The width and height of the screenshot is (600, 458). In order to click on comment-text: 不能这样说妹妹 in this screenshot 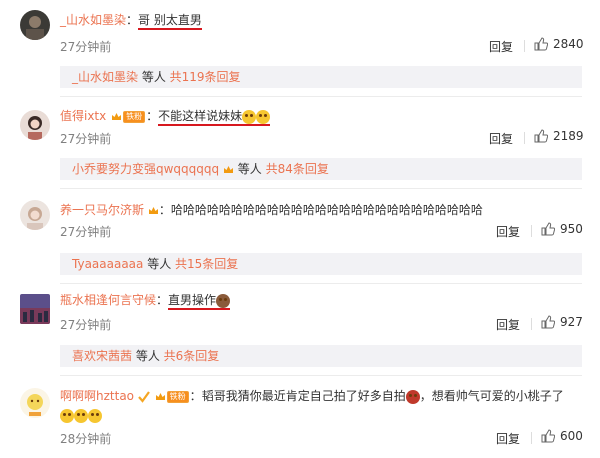, I will do `click(214, 117)`.